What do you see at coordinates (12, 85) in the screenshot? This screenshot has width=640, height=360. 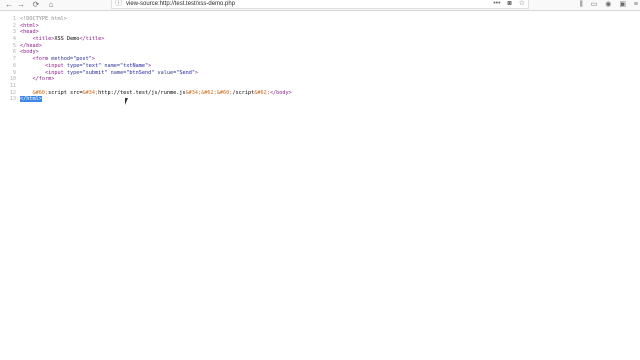 I see `line-number: 11` at bounding box center [12, 85].